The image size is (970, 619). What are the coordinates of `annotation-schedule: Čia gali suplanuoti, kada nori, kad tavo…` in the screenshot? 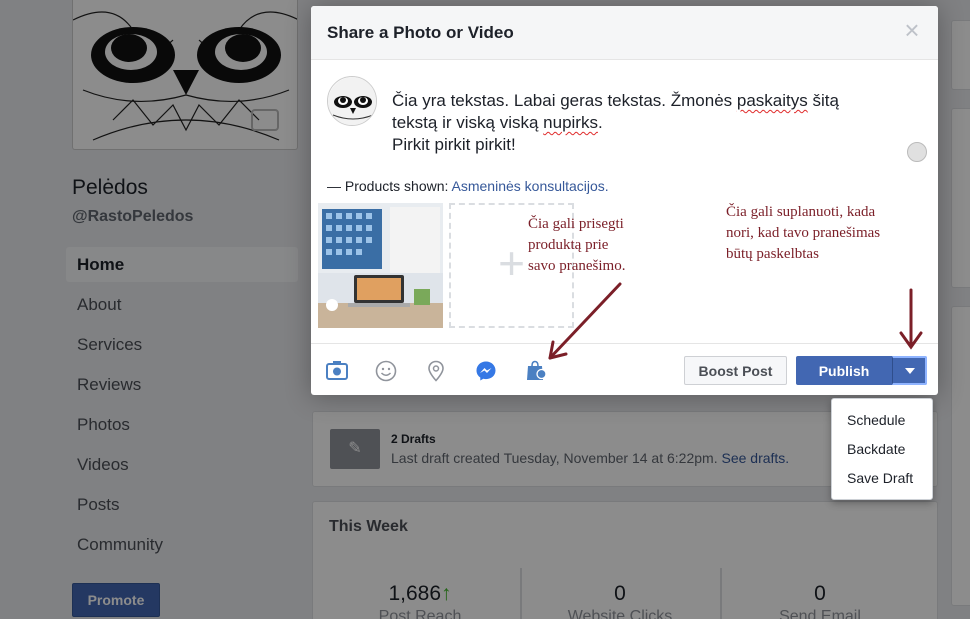 It's located at (803, 233).